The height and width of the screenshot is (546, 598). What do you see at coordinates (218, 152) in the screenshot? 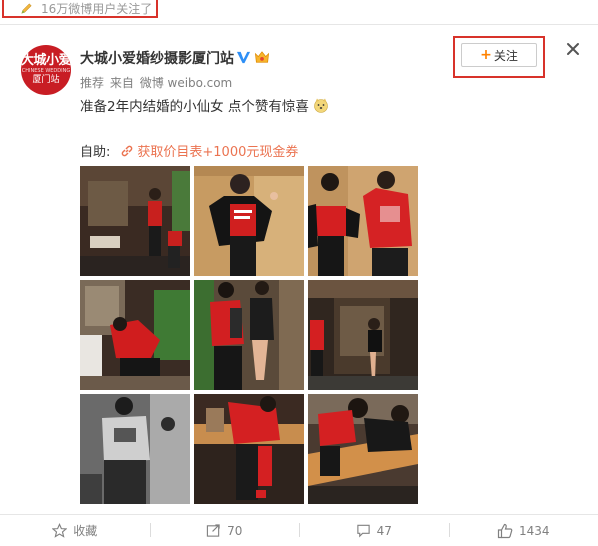
I see `price-list-link-text: 获取价目表+1000元现金券` at bounding box center [218, 152].